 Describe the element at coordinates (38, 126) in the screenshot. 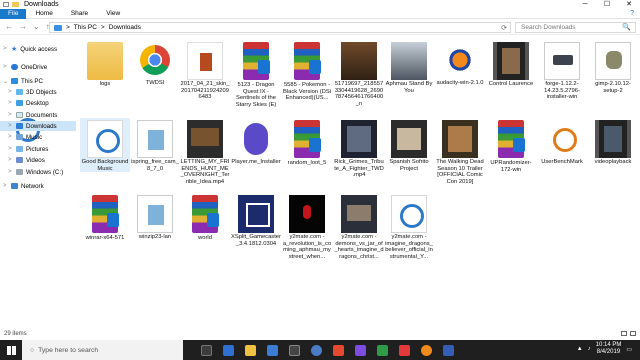

I see `sidebar-item-downloads: > Downloads` at that location.